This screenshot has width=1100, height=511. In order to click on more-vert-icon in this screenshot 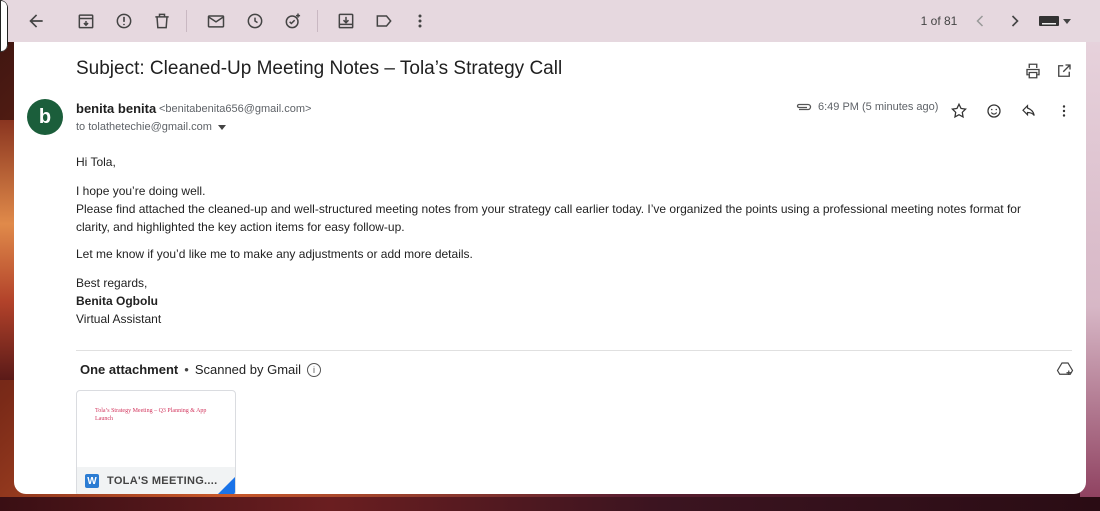, I will do `click(420, 21)`.